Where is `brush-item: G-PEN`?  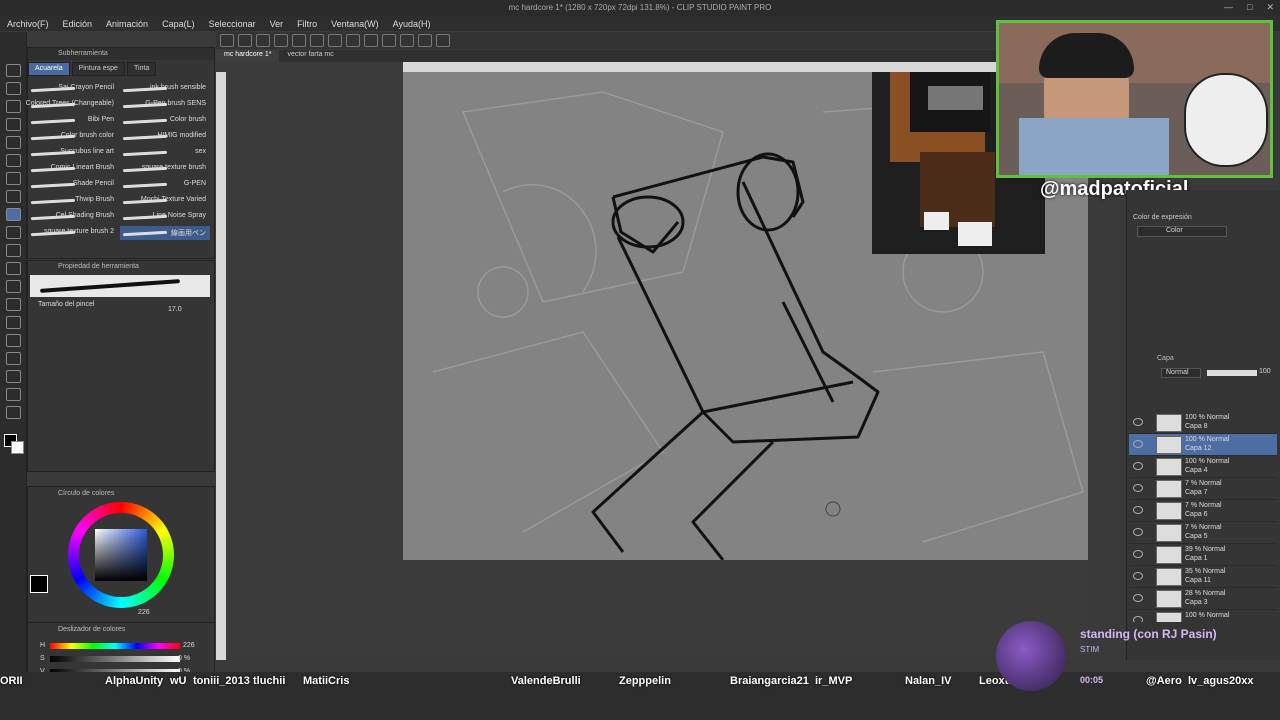
brush-item: G-PEN is located at coordinates (165, 185).